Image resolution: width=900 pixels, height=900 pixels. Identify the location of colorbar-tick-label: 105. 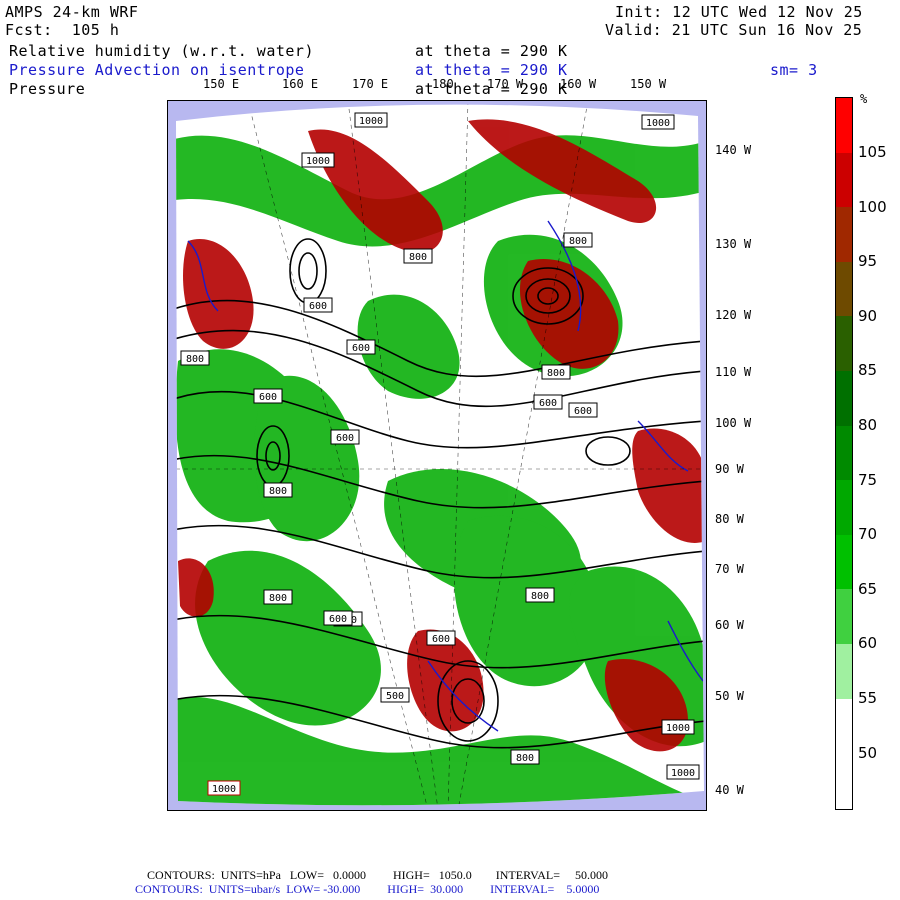
(872, 152).